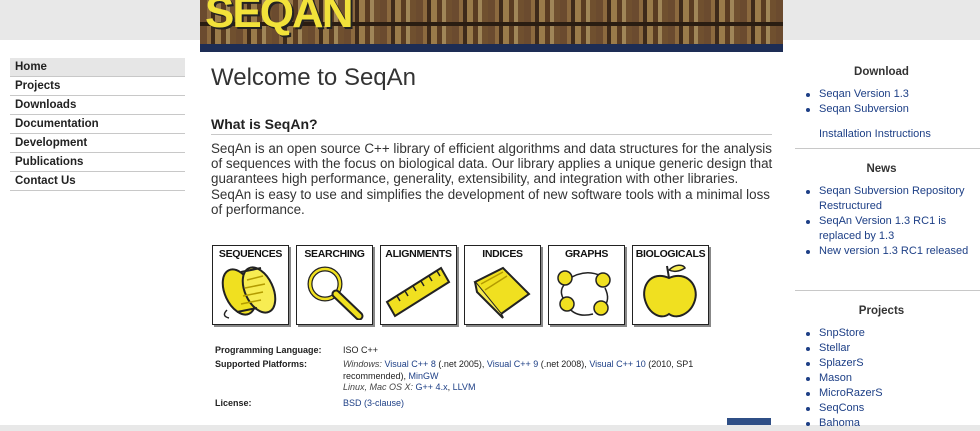 The image size is (980, 431). I want to click on ruler-icon, so click(418, 292).